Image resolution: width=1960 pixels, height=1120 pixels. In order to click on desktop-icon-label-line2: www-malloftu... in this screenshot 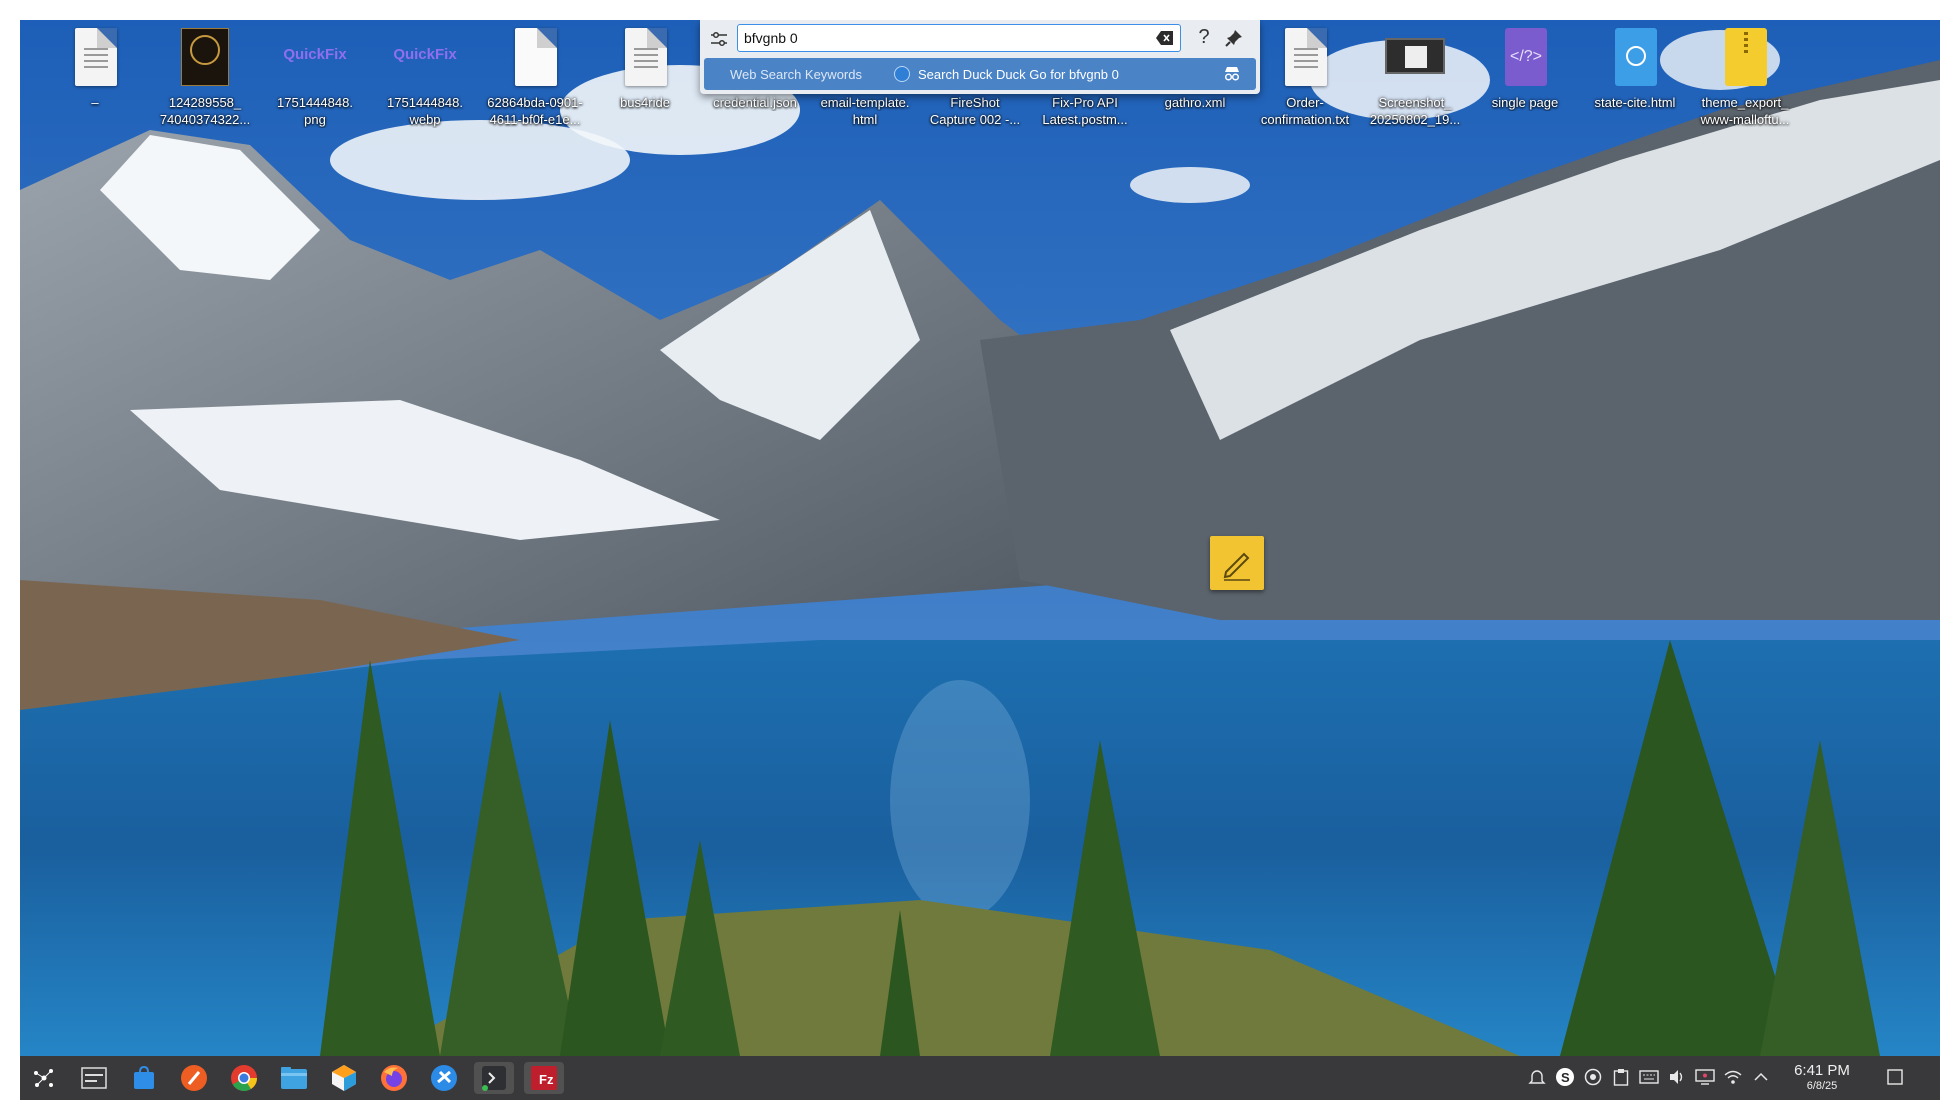, I will do `click(1745, 119)`.